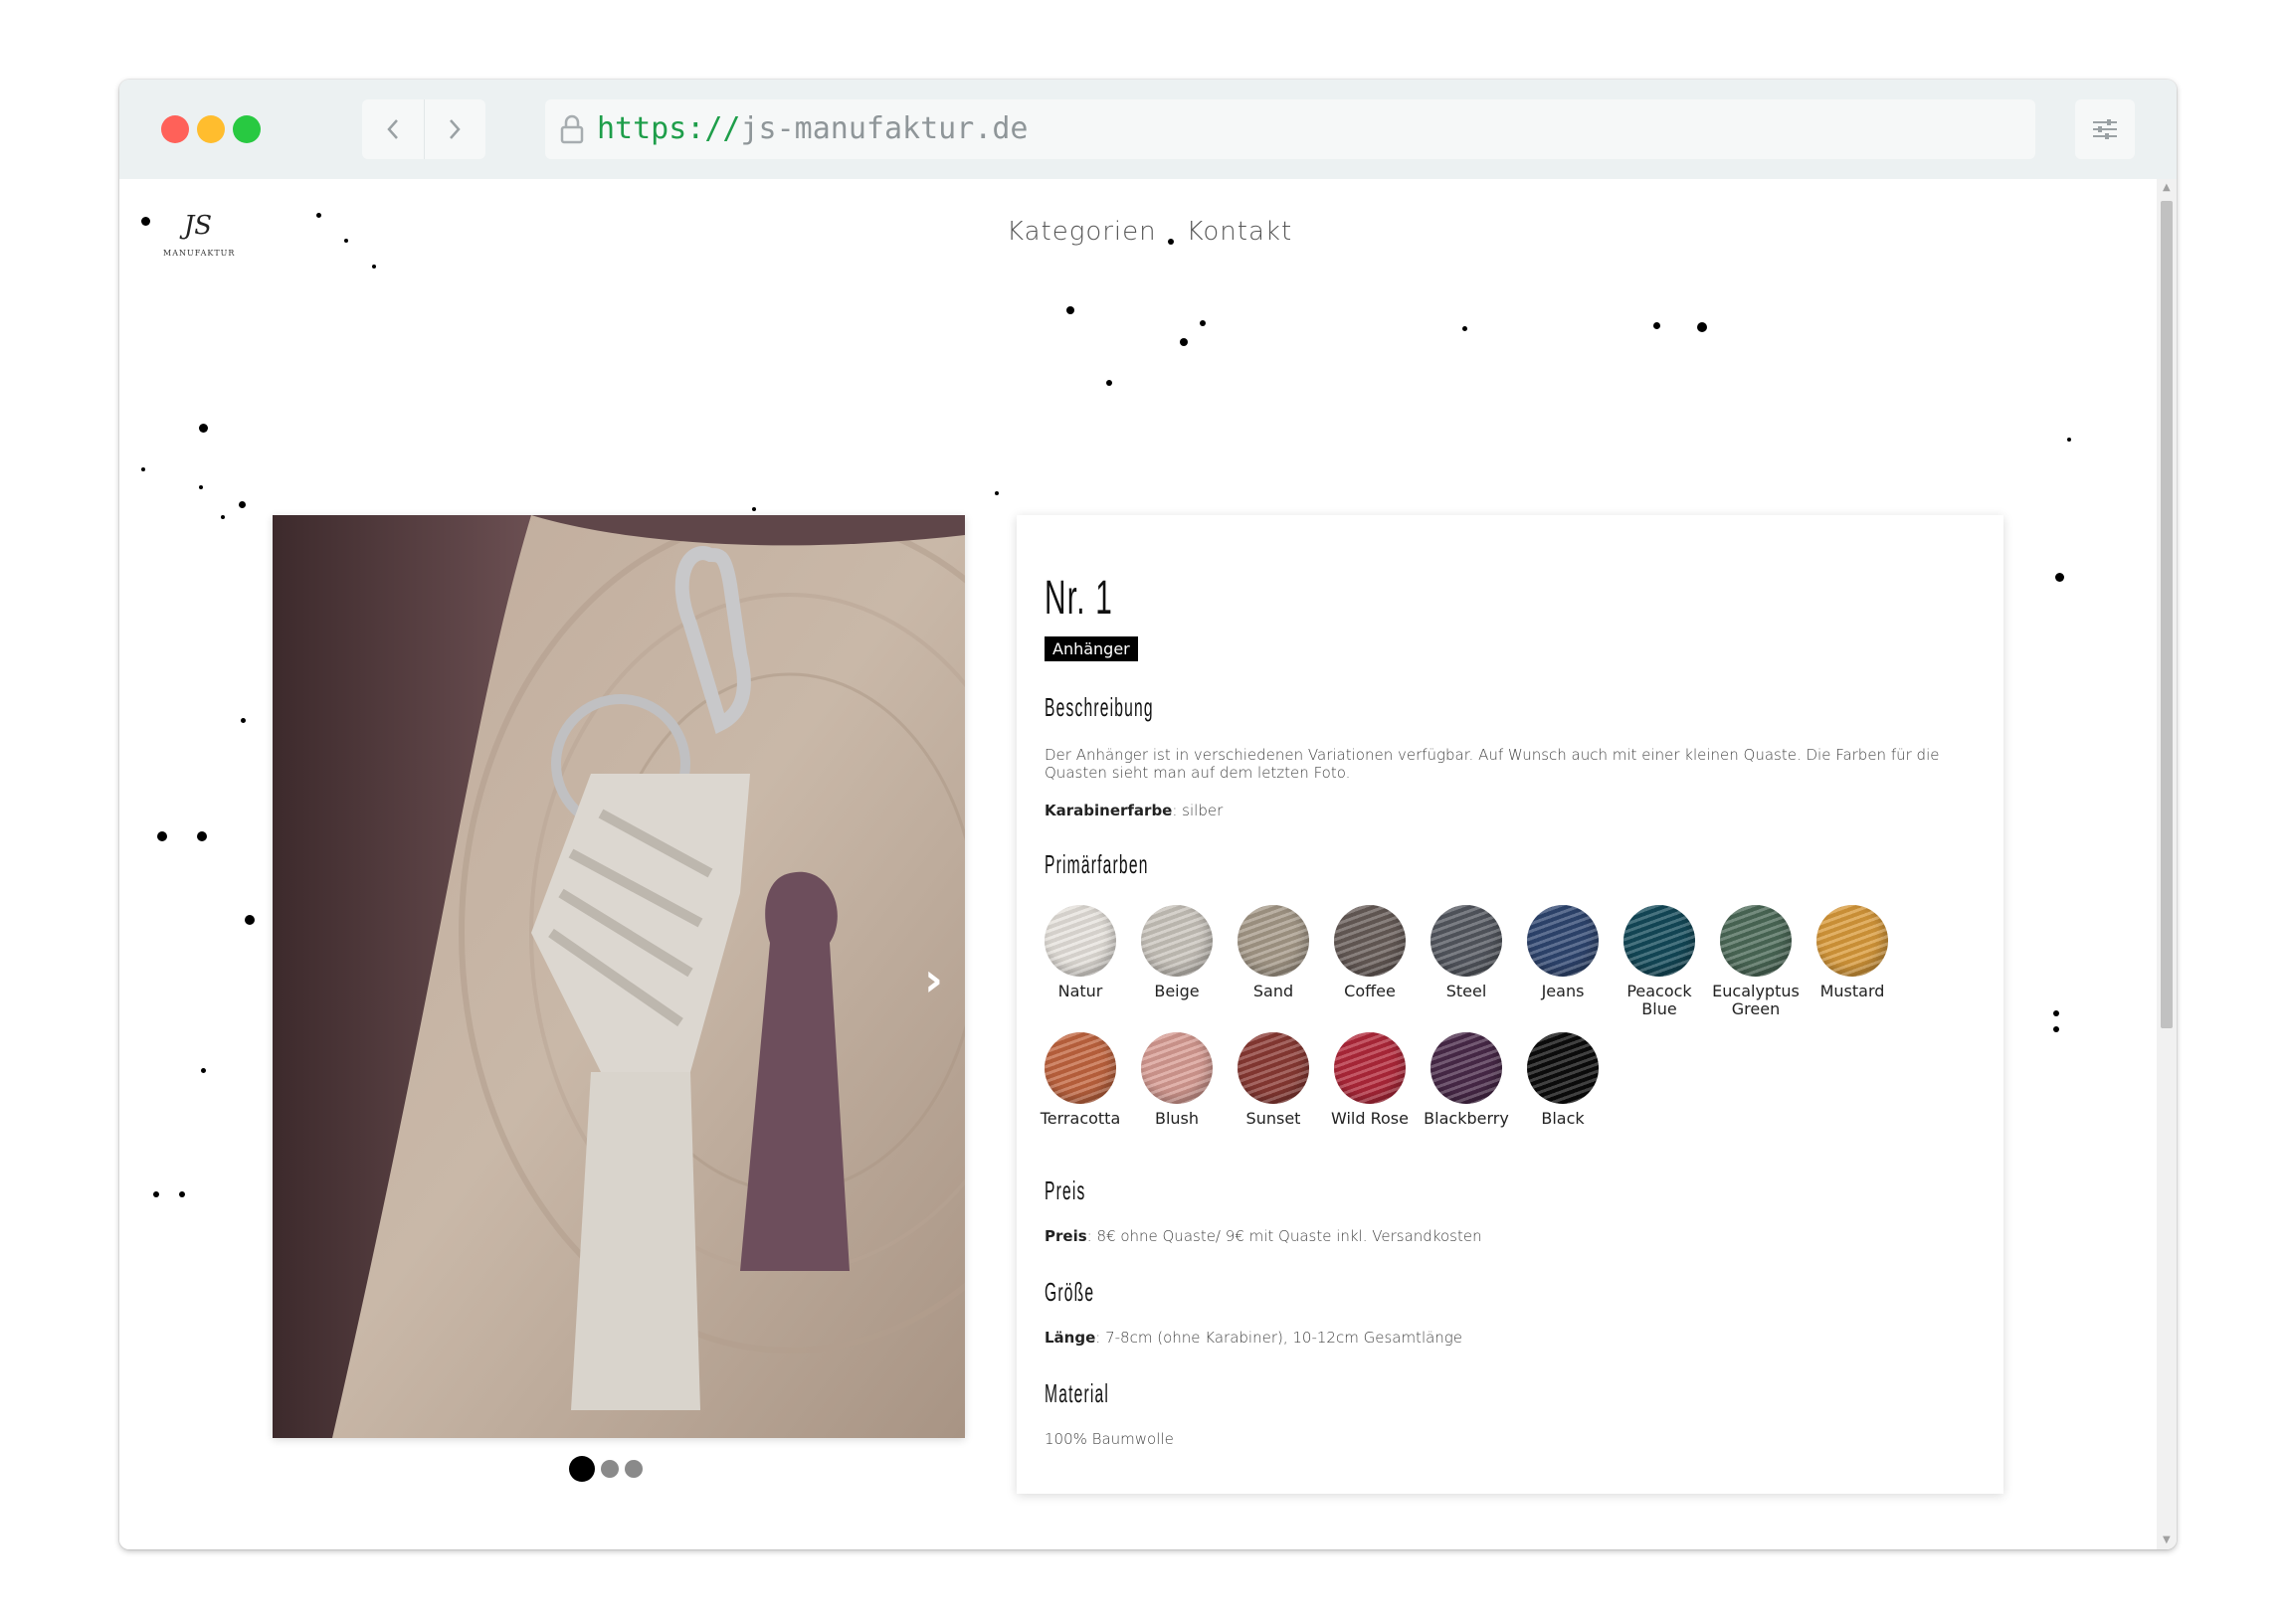  I want to click on color-swatch: Black, so click(1563, 1080).